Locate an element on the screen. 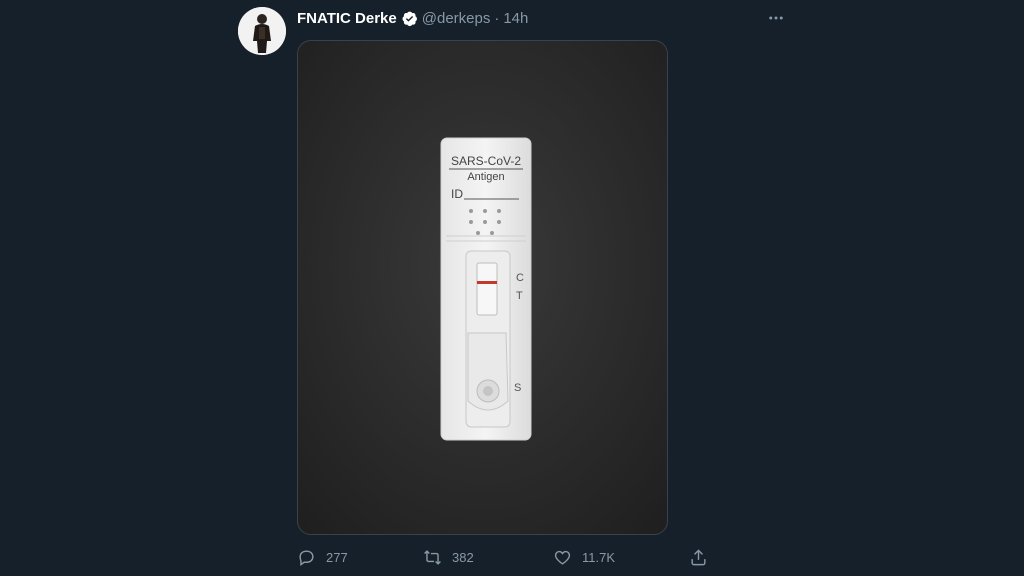 This screenshot has height=576, width=1024. like-button: 11.7K is located at coordinates (584, 557).